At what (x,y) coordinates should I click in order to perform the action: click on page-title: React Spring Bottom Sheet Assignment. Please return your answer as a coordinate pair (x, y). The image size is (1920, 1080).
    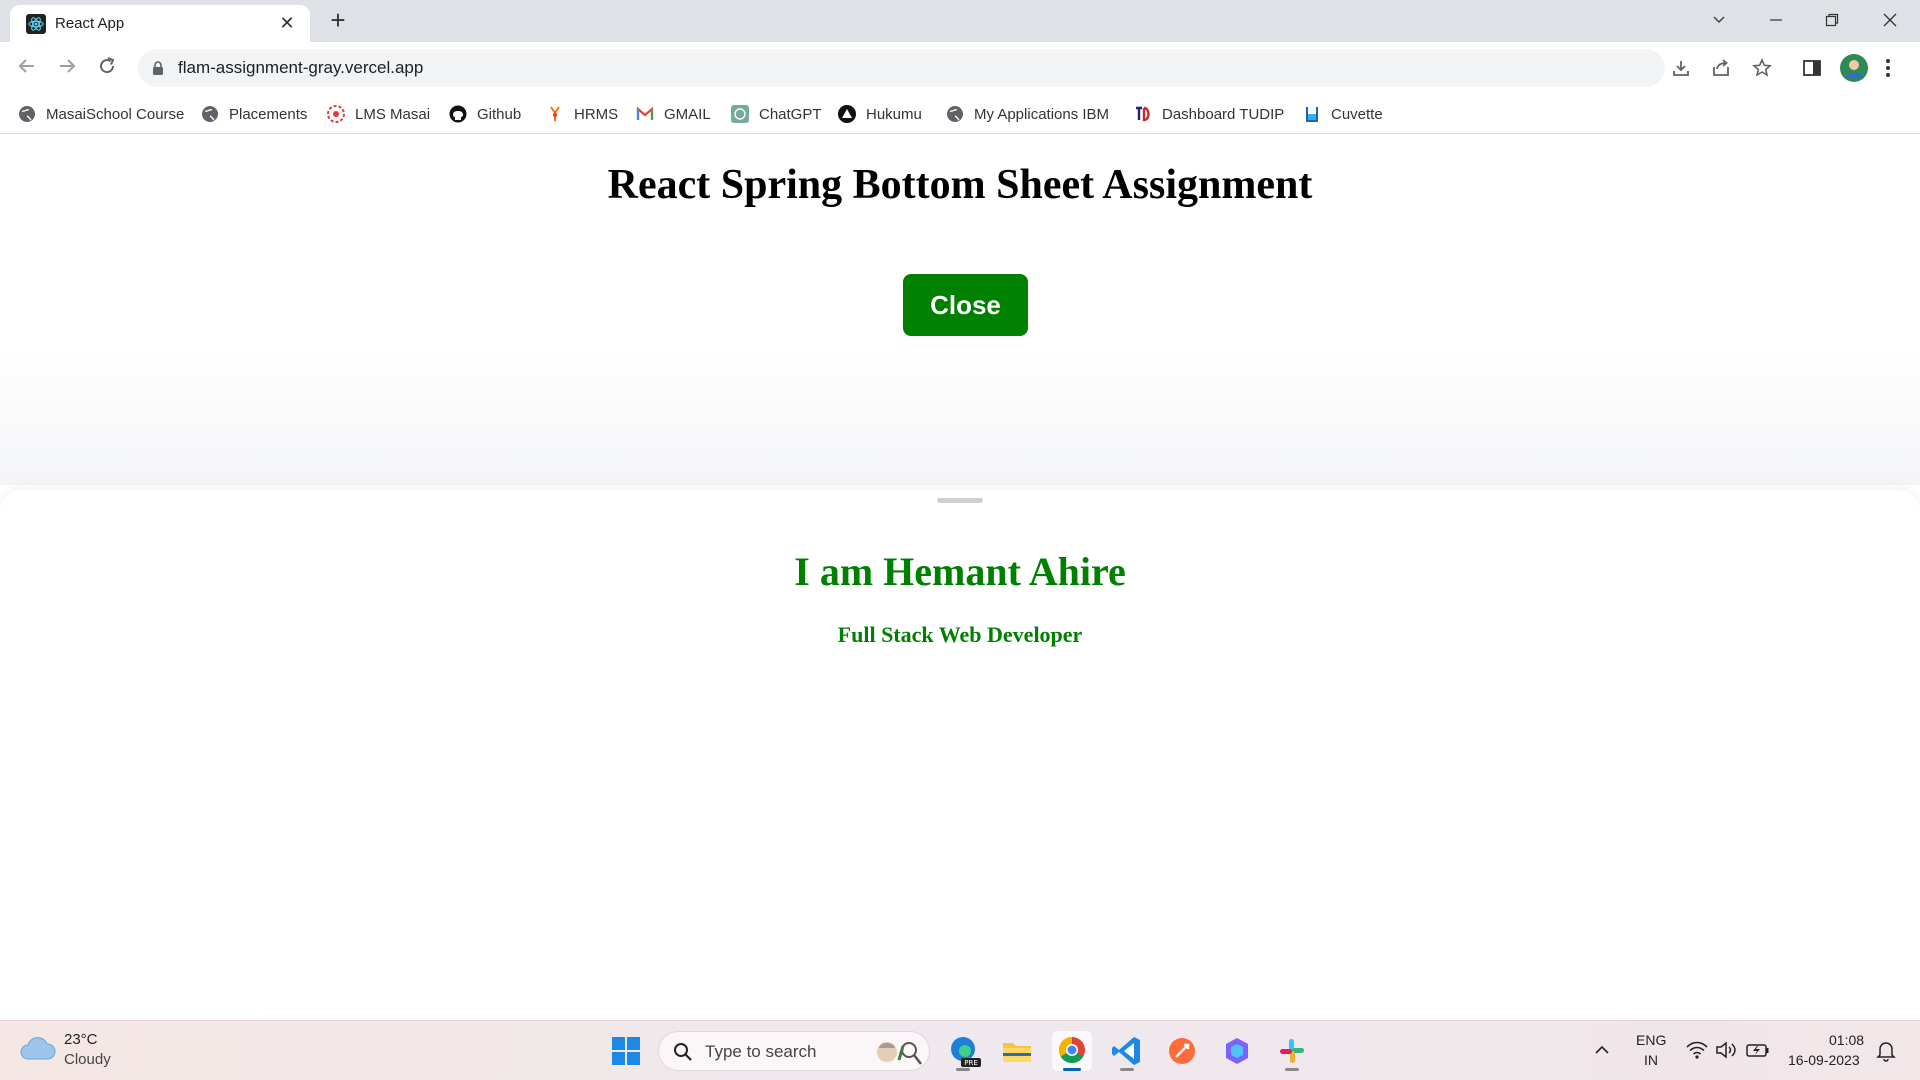
    Looking at the image, I should click on (960, 185).